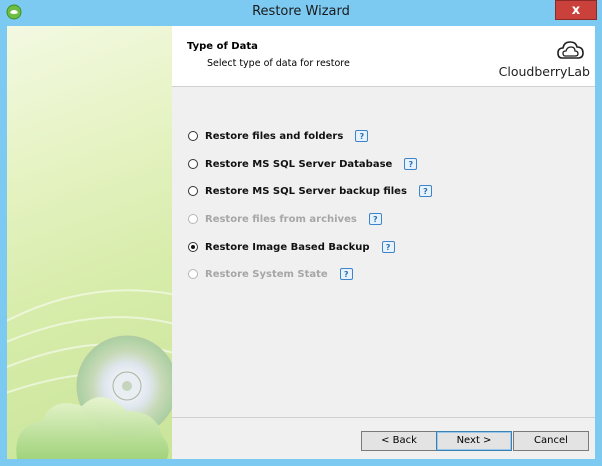 The height and width of the screenshot is (466, 602). I want to click on option-label: Restore files from archives, so click(281, 219).